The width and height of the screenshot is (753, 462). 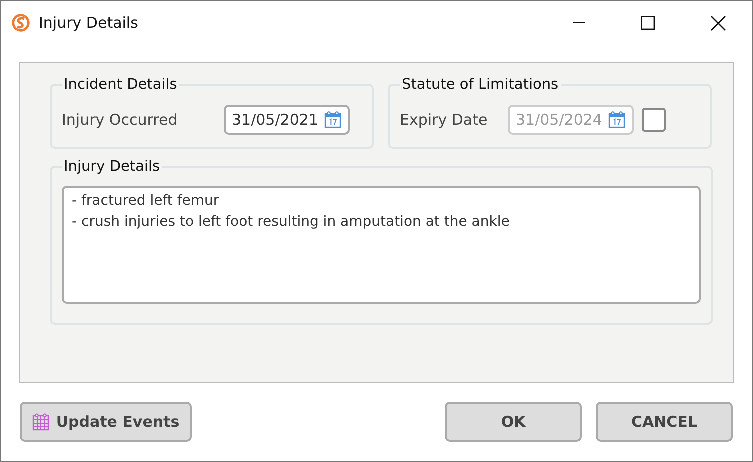 I want to click on close-icon, so click(x=718, y=23).